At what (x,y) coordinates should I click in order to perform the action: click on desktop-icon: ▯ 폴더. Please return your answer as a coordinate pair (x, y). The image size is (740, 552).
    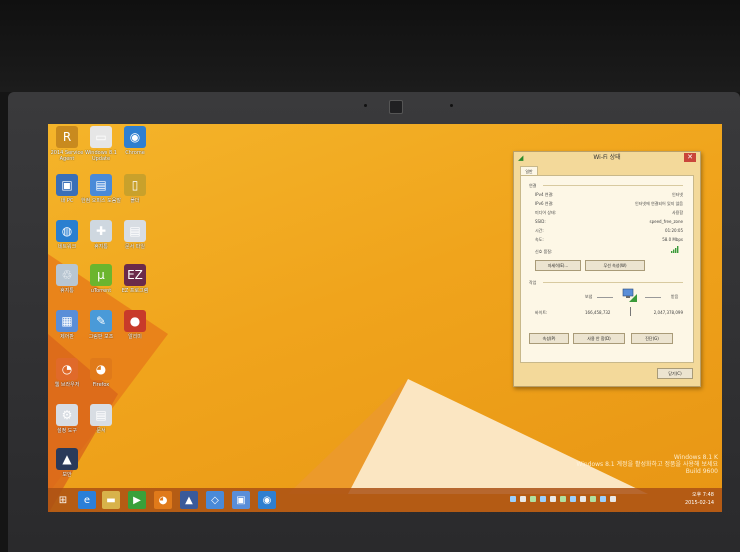
    Looking at the image, I should click on (135, 189).